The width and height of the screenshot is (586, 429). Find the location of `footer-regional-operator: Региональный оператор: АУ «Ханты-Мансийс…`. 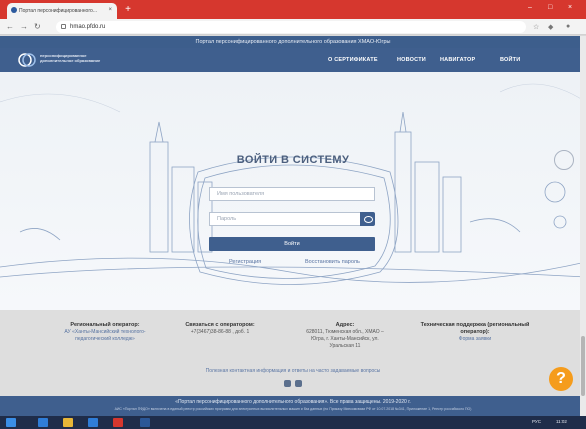

footer-regional-operator: Региональный оператор: АУ «Ханты-Мансийс… is located at coordinates (105, 332).